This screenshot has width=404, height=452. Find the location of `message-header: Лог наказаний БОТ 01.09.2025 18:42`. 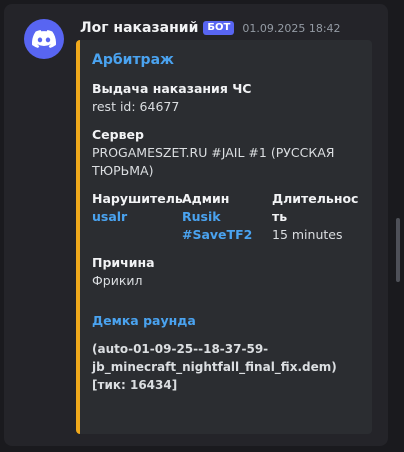

message-header: Лог наказаний БОТ 01.09.2025 18:42 is located at coordinates (210, 28).